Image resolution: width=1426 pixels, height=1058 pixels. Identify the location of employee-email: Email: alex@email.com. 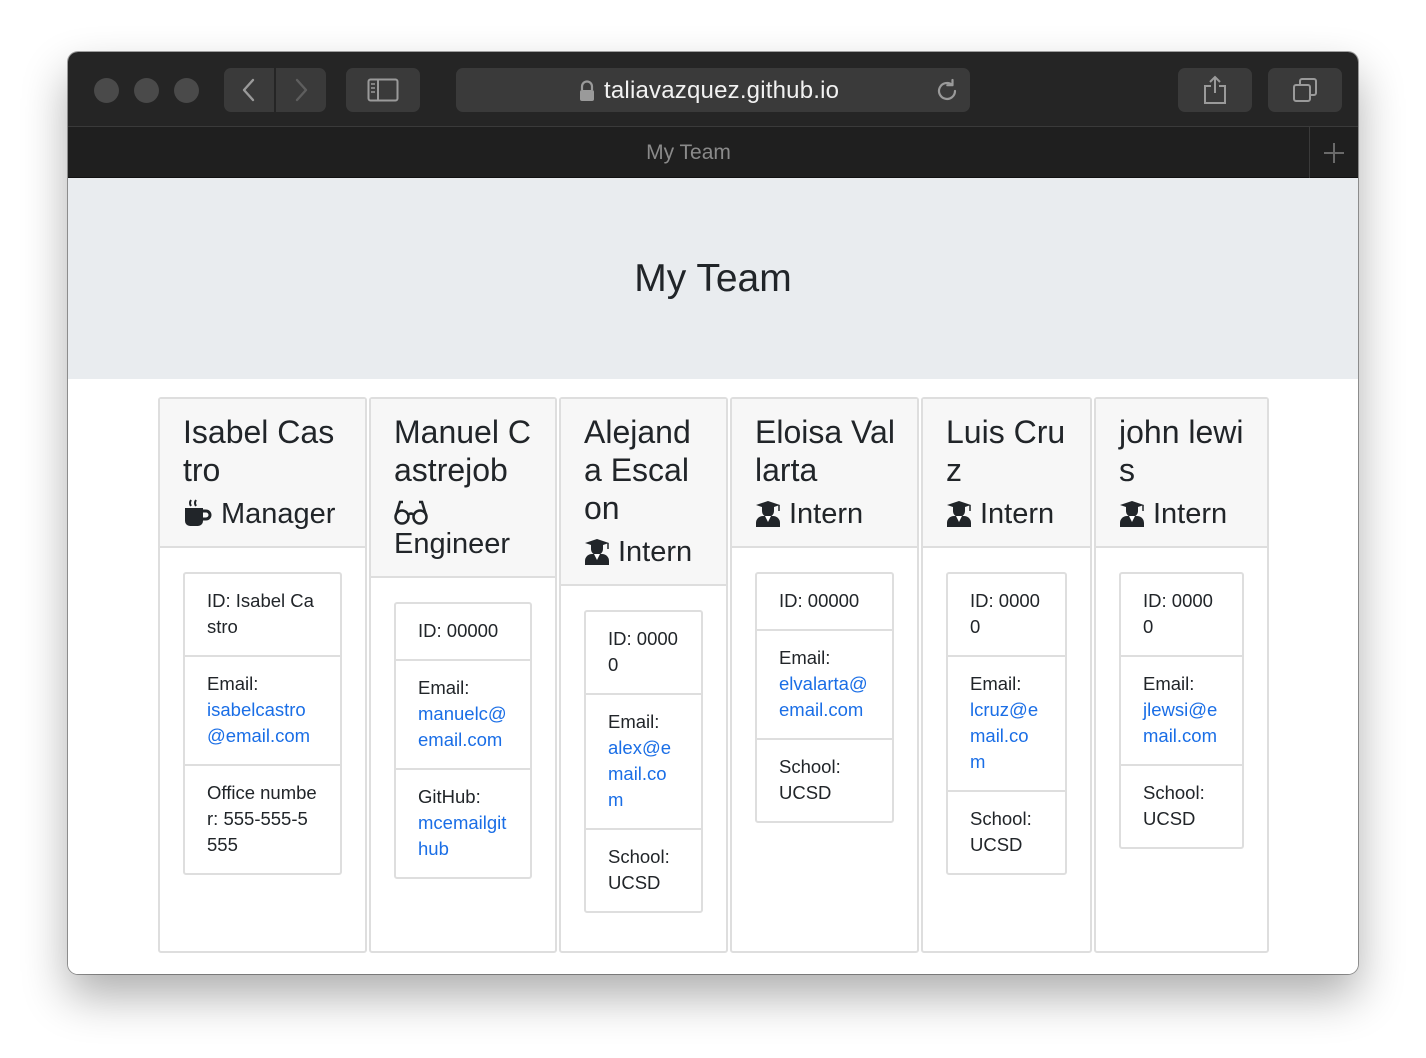
(643, 760).